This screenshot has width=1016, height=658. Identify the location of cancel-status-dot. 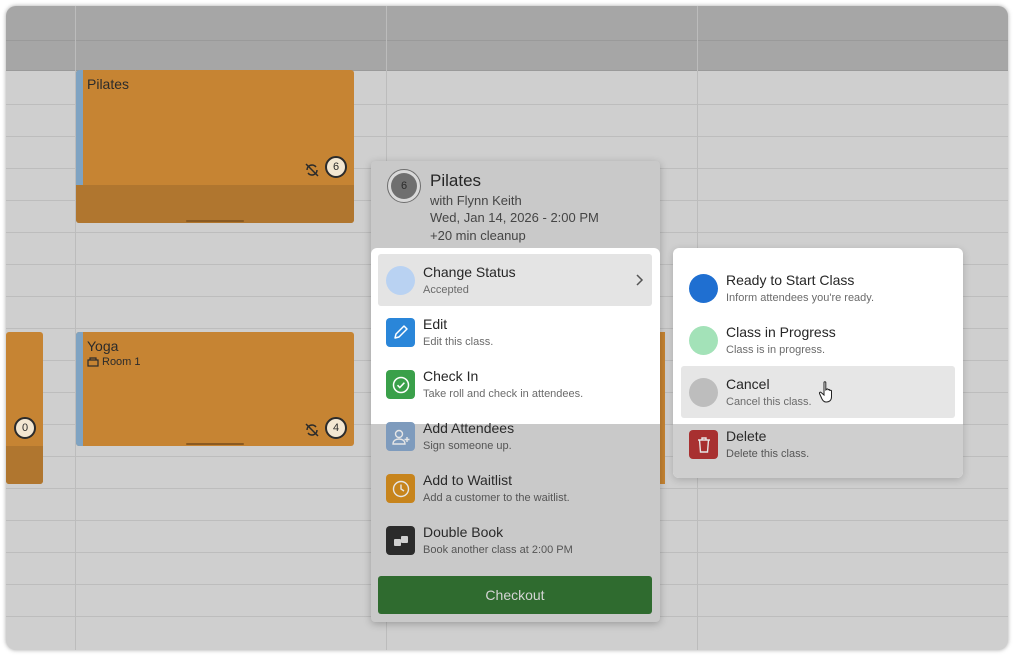
(703, 392).